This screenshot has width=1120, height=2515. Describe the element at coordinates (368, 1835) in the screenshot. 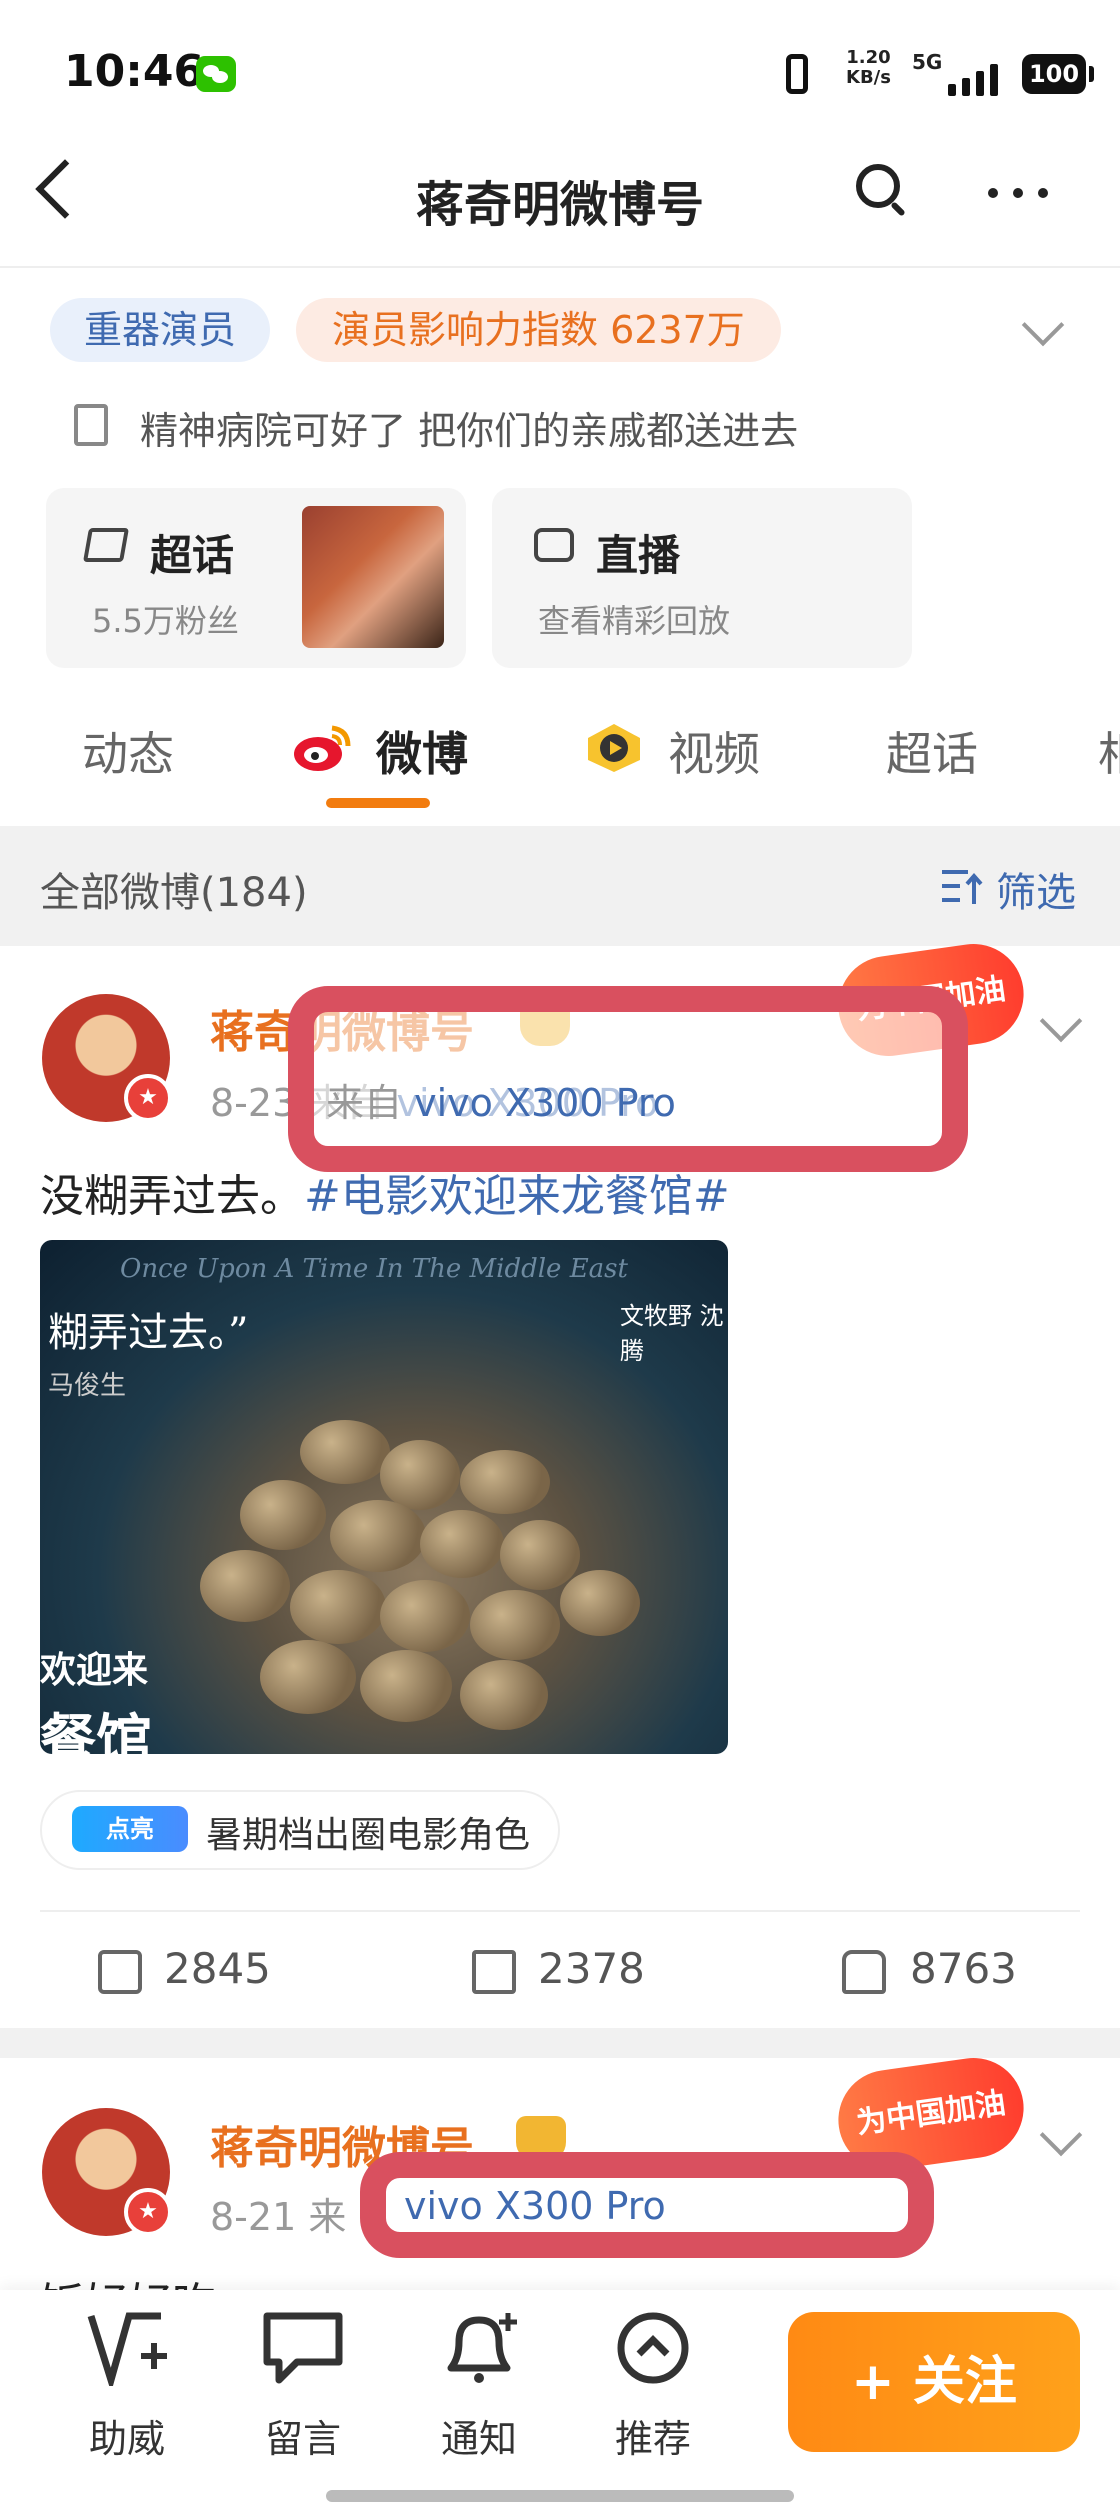

I see `topic-pill-text: 暑期档出圈电影角色` at that location.